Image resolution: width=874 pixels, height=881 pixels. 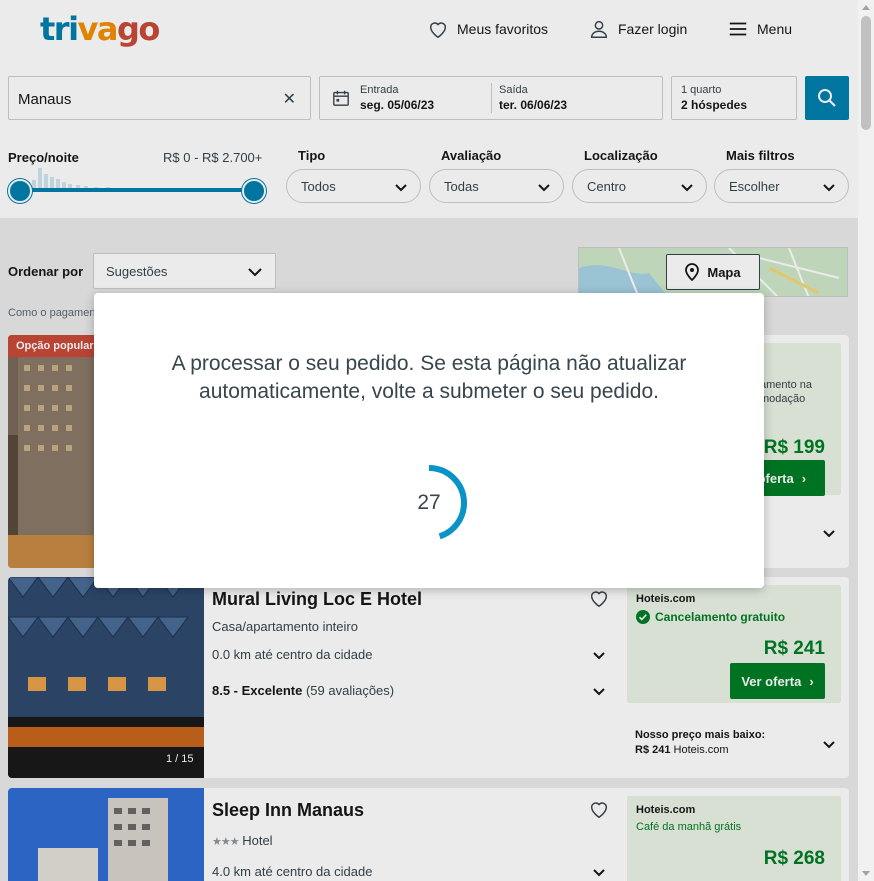 What do you see at coordinates (866, 440) in the screenshot?
I see `page-scrollbar` at bounding box center [866, 440].